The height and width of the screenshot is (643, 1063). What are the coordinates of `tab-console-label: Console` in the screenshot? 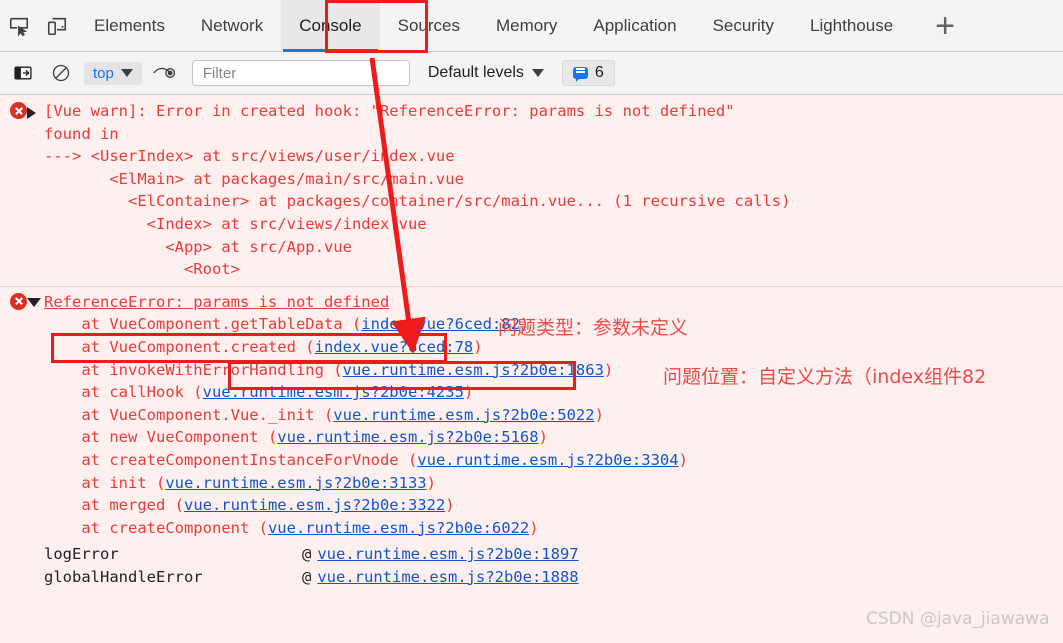 It's located at (330, 25).